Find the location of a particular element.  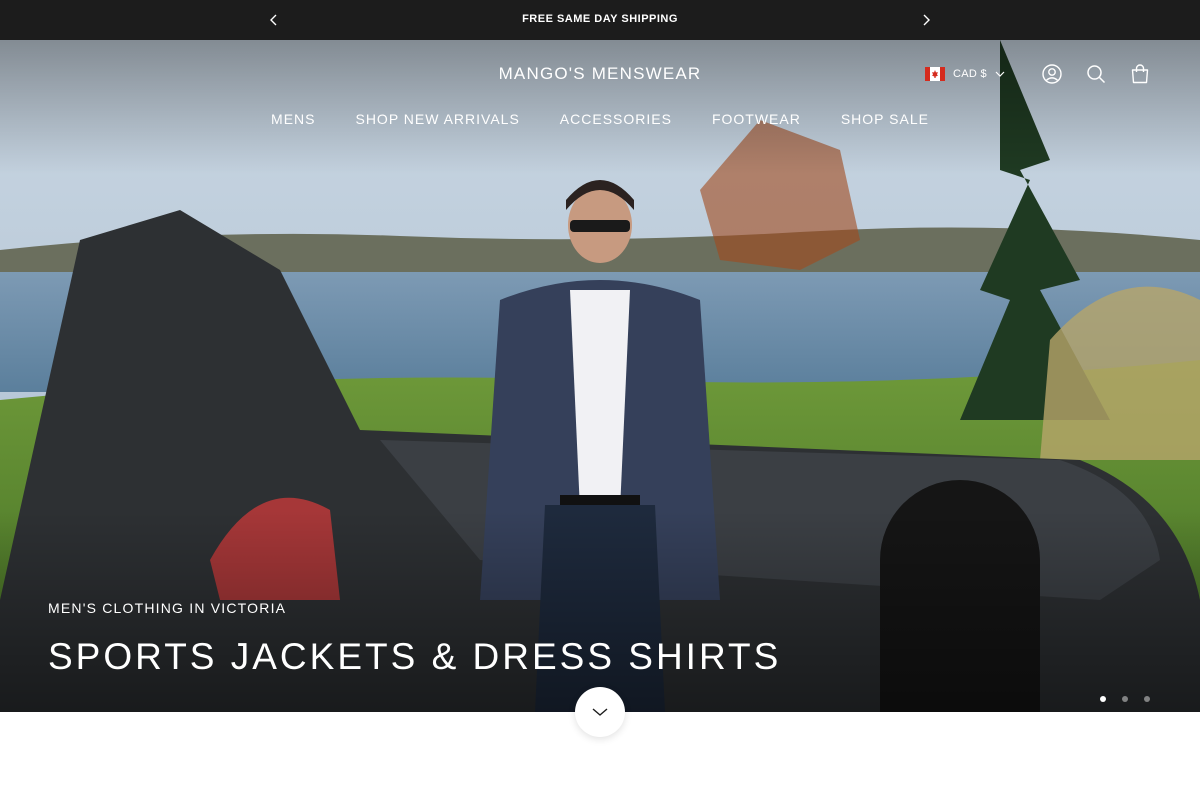

canada-flag-icon is located at coordinates (935, 74).